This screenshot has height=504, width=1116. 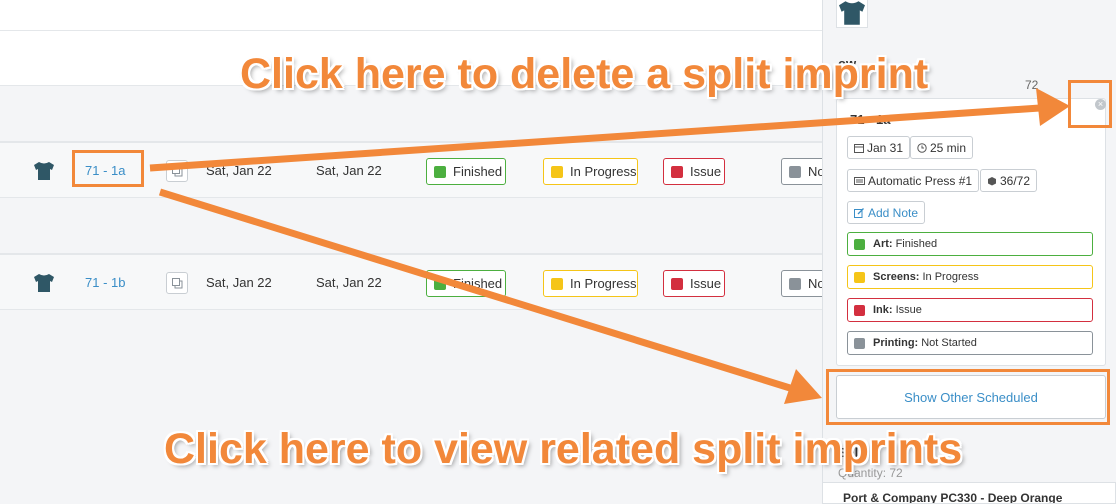 I want to click on arrow-line-delete, so click(x=595, y=138).